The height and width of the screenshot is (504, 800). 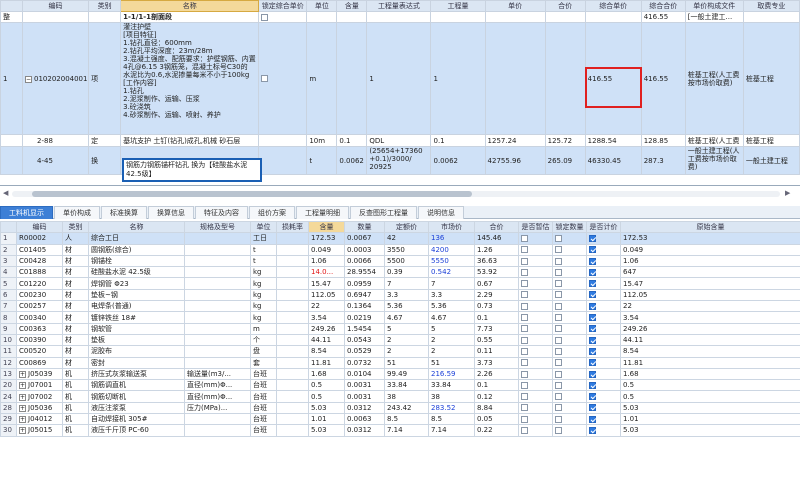 I want to click on col-header-code: 编码, so click(x=39, y=227).